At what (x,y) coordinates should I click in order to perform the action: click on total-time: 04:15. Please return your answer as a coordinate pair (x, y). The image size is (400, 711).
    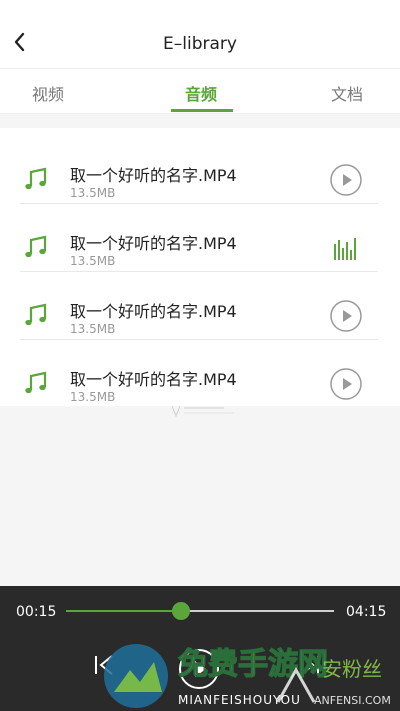
    Looking at the image, I should click on (366, 612).